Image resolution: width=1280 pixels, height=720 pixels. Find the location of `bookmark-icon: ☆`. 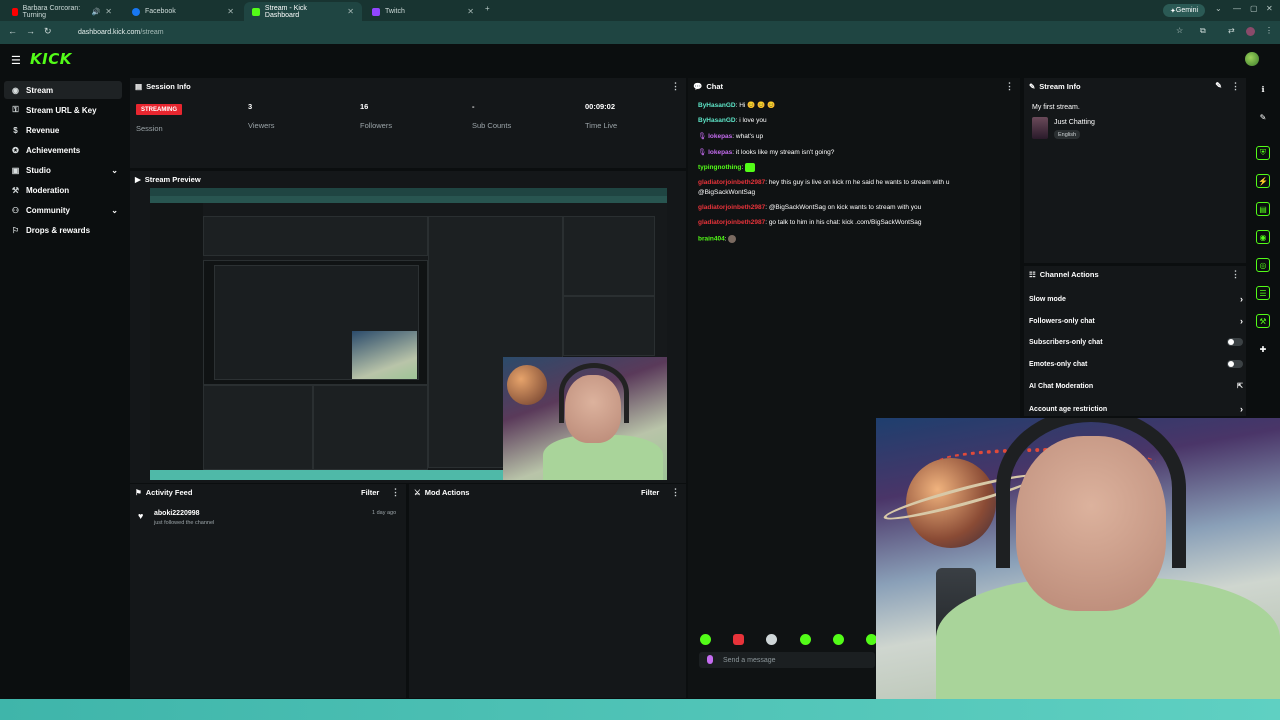

bookmark-icon: ☆ is located at coordinates (1179, 30).